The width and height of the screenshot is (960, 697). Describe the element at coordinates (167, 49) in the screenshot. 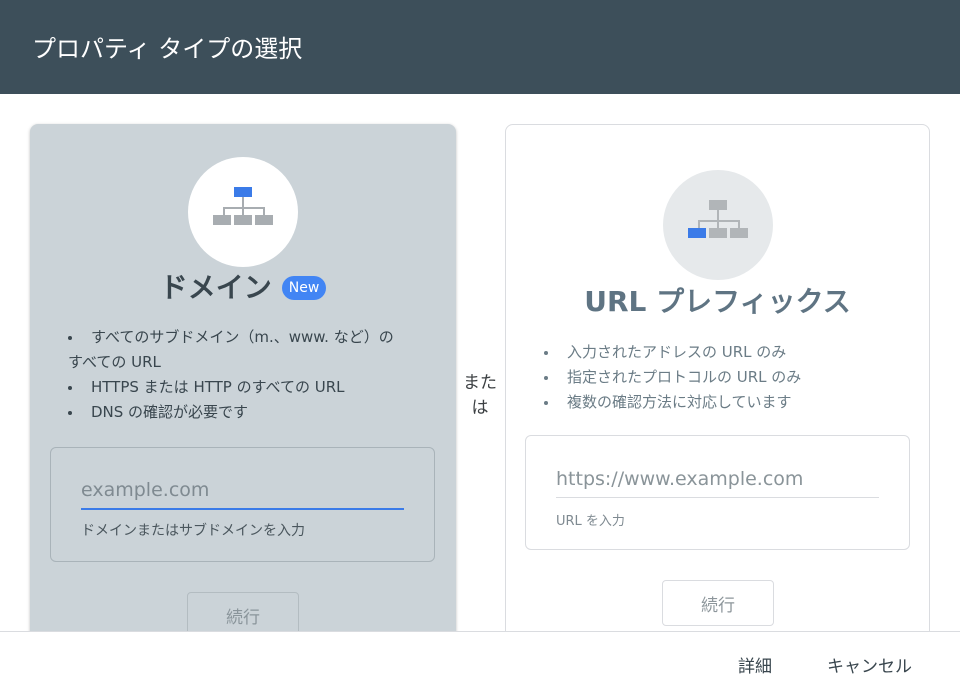

I see `dialog-title: プロパティ タイプの選択` at that location.